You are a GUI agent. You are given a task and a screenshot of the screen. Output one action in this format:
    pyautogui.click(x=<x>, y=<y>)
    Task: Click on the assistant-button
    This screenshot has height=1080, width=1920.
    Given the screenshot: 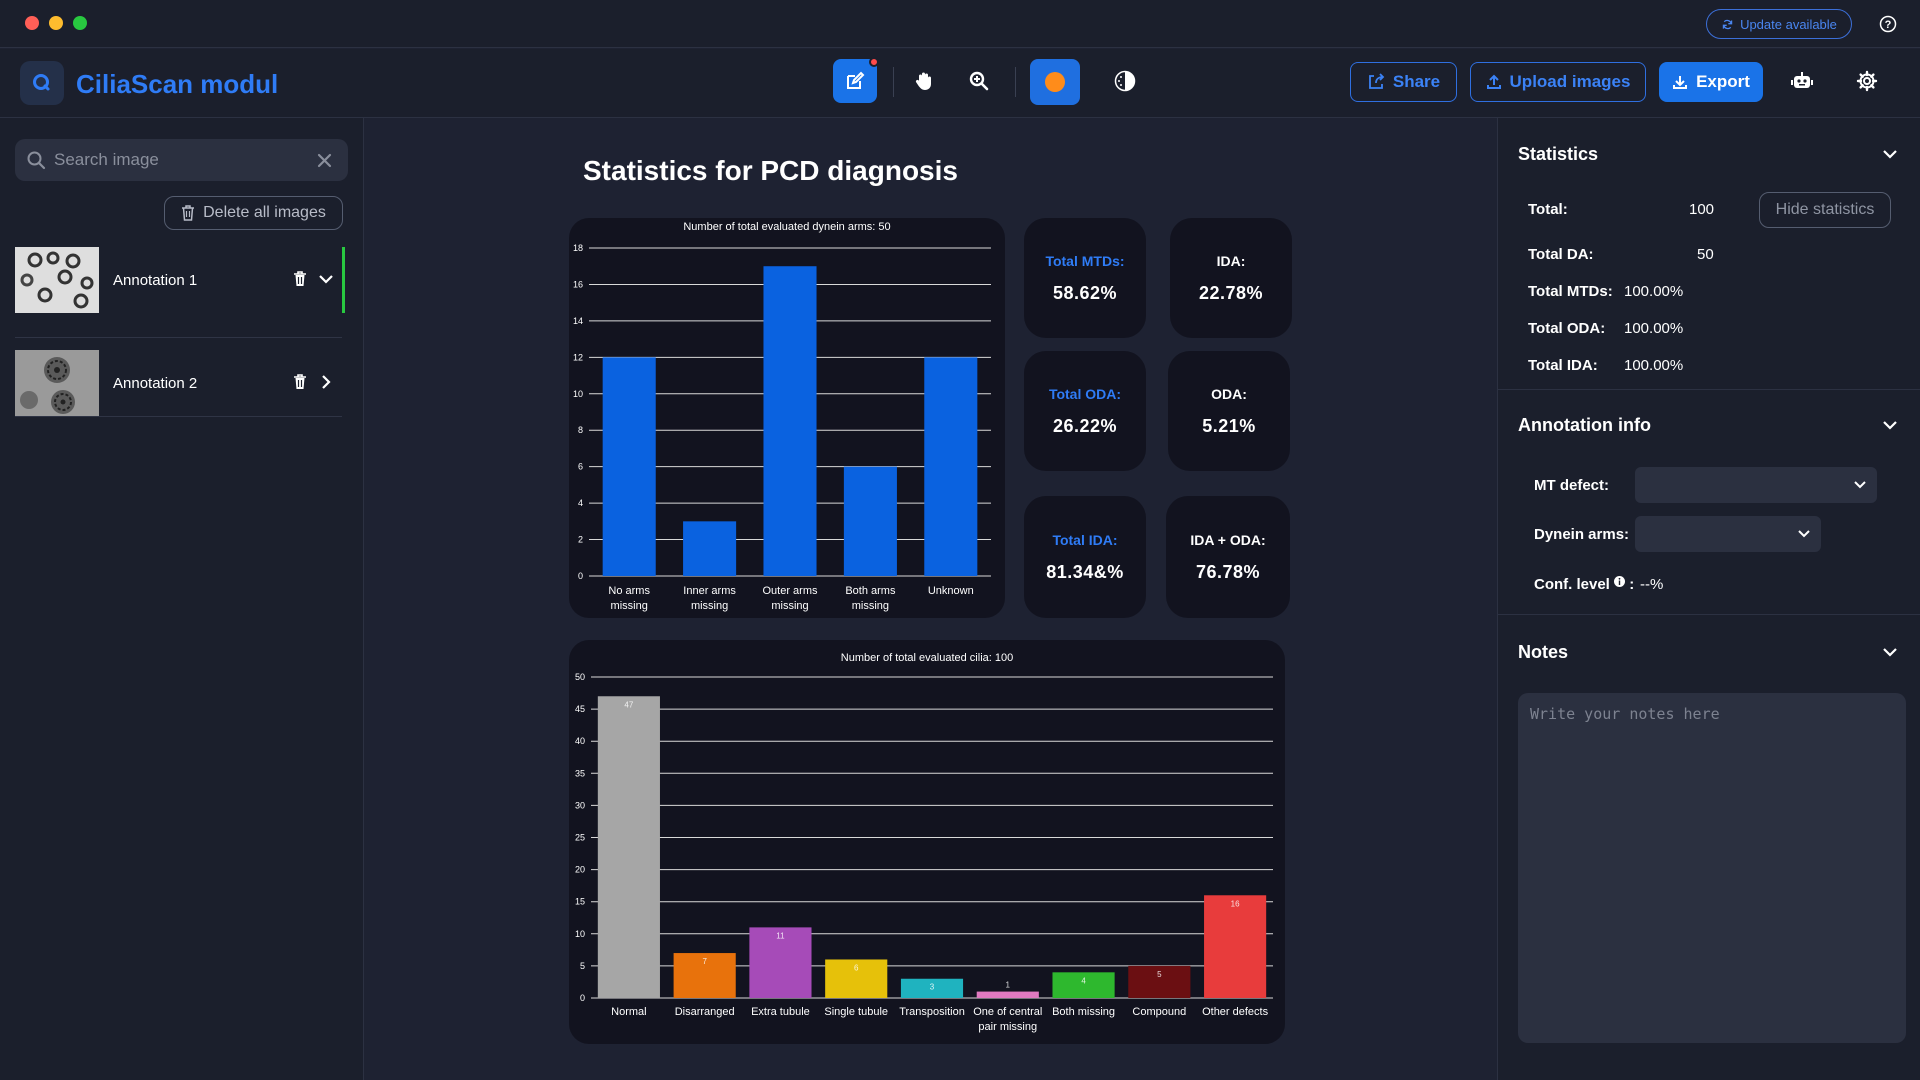 What is the action you would take?
    pyautogui.click(x=1802, y=81)
    